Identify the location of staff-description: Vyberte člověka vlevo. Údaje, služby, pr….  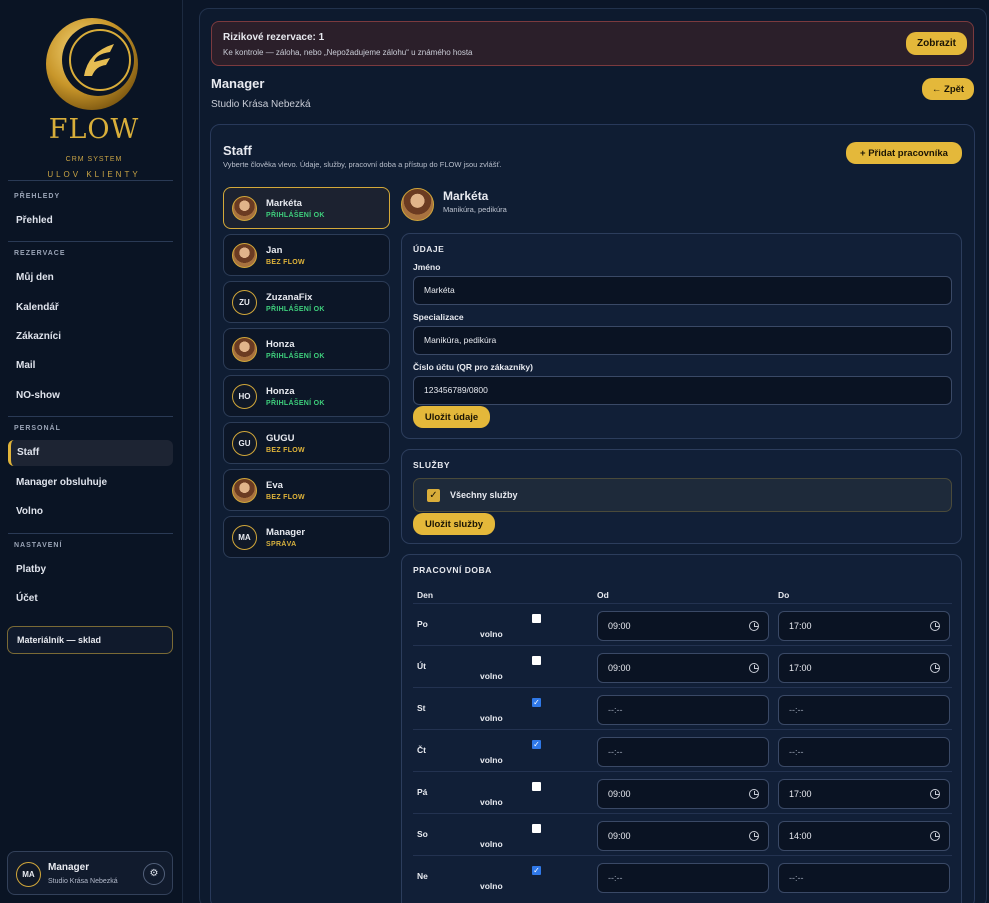
(362, 164).